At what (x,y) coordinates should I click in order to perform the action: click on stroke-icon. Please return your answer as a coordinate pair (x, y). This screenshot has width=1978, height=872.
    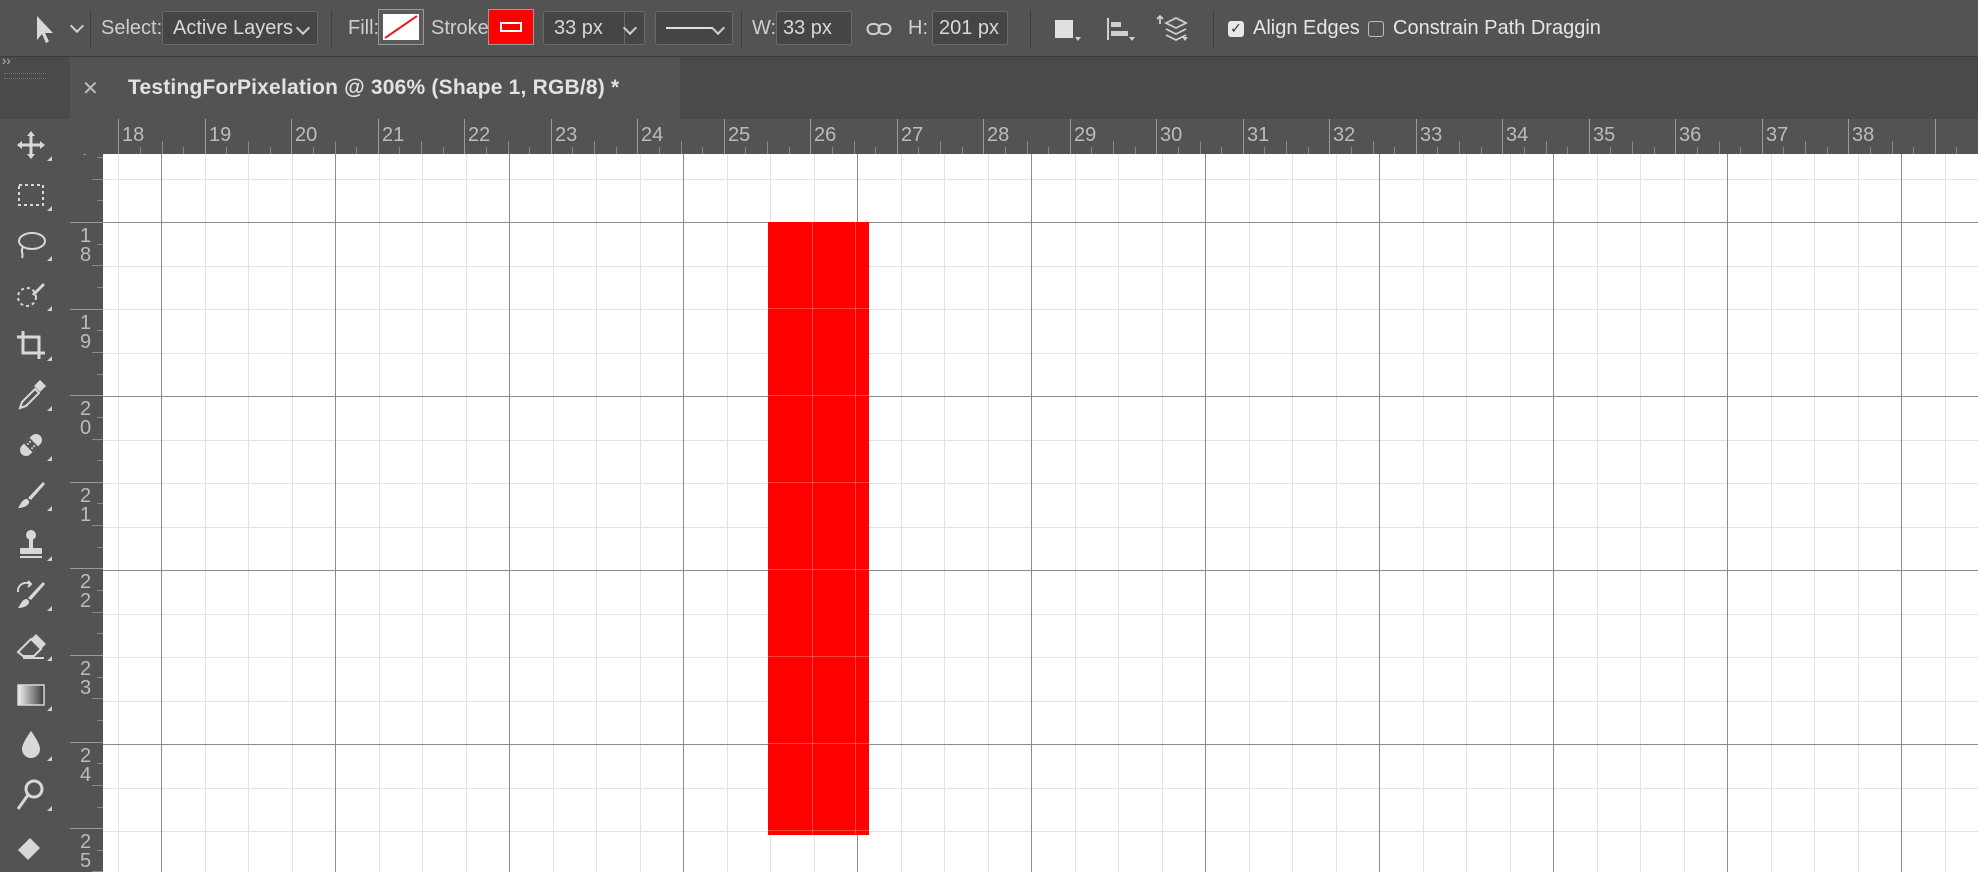
    Looking at the image, I should click on (511, 27).